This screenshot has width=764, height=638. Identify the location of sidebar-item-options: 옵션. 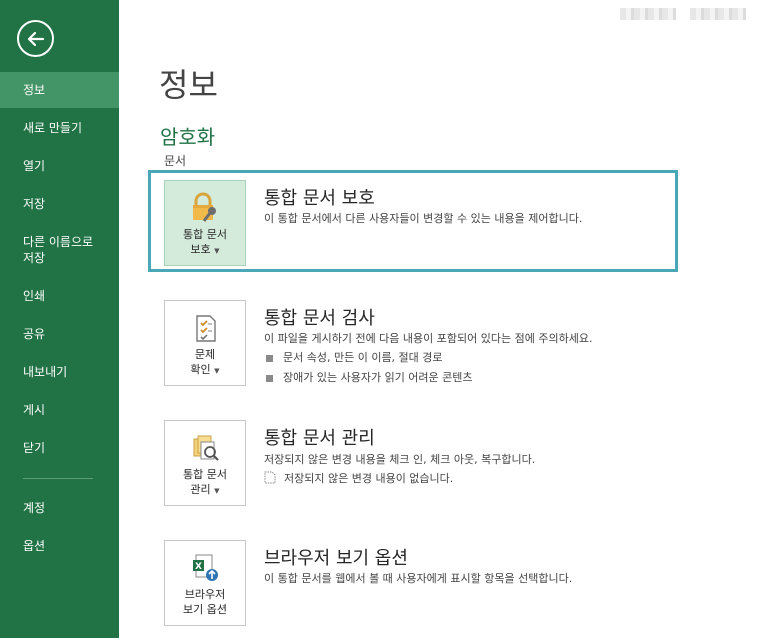
(59, 546).